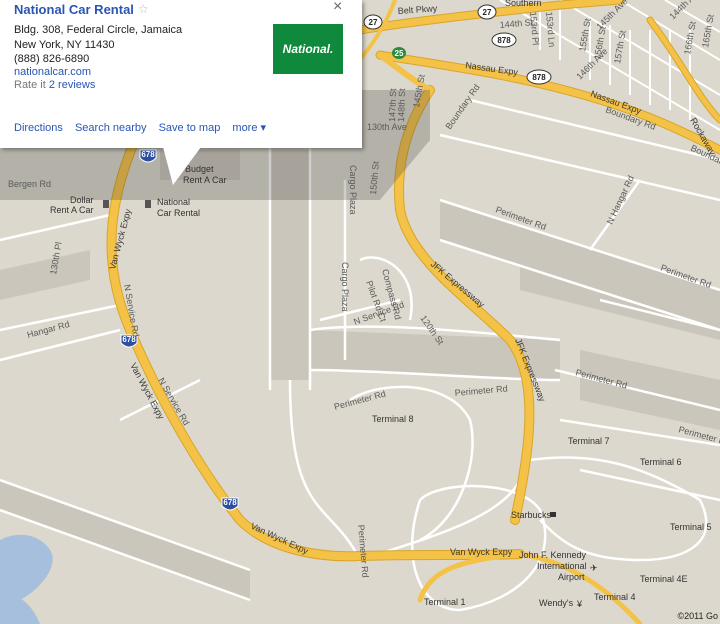 The height and width of the screenshot is (624, 720). I want to click on label-terminal-6: Terminal 6, so click(661, 462).